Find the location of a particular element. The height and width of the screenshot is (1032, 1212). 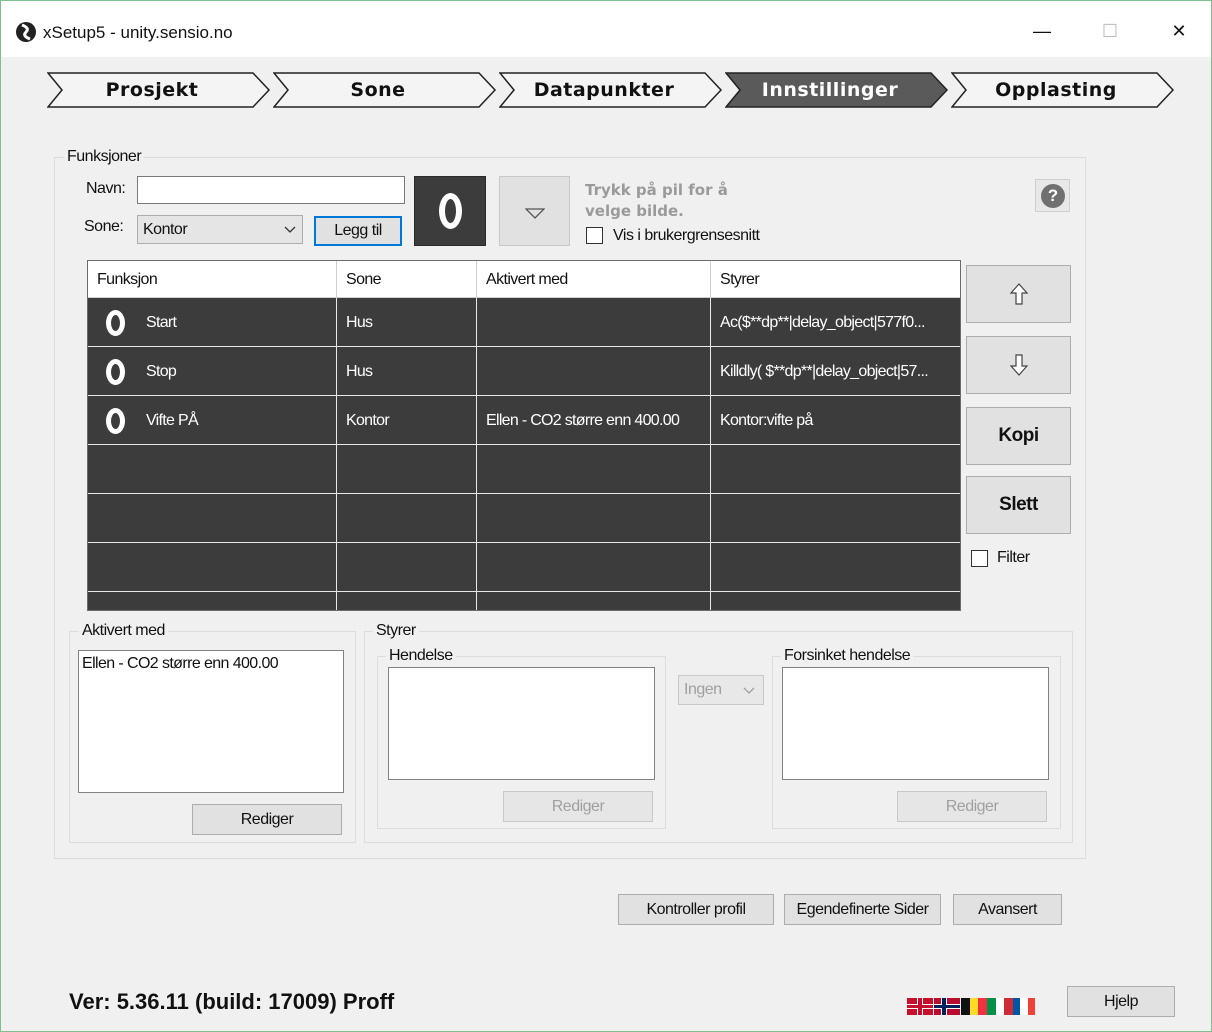

question-icon: ? is located at coordinates (1053, 196).